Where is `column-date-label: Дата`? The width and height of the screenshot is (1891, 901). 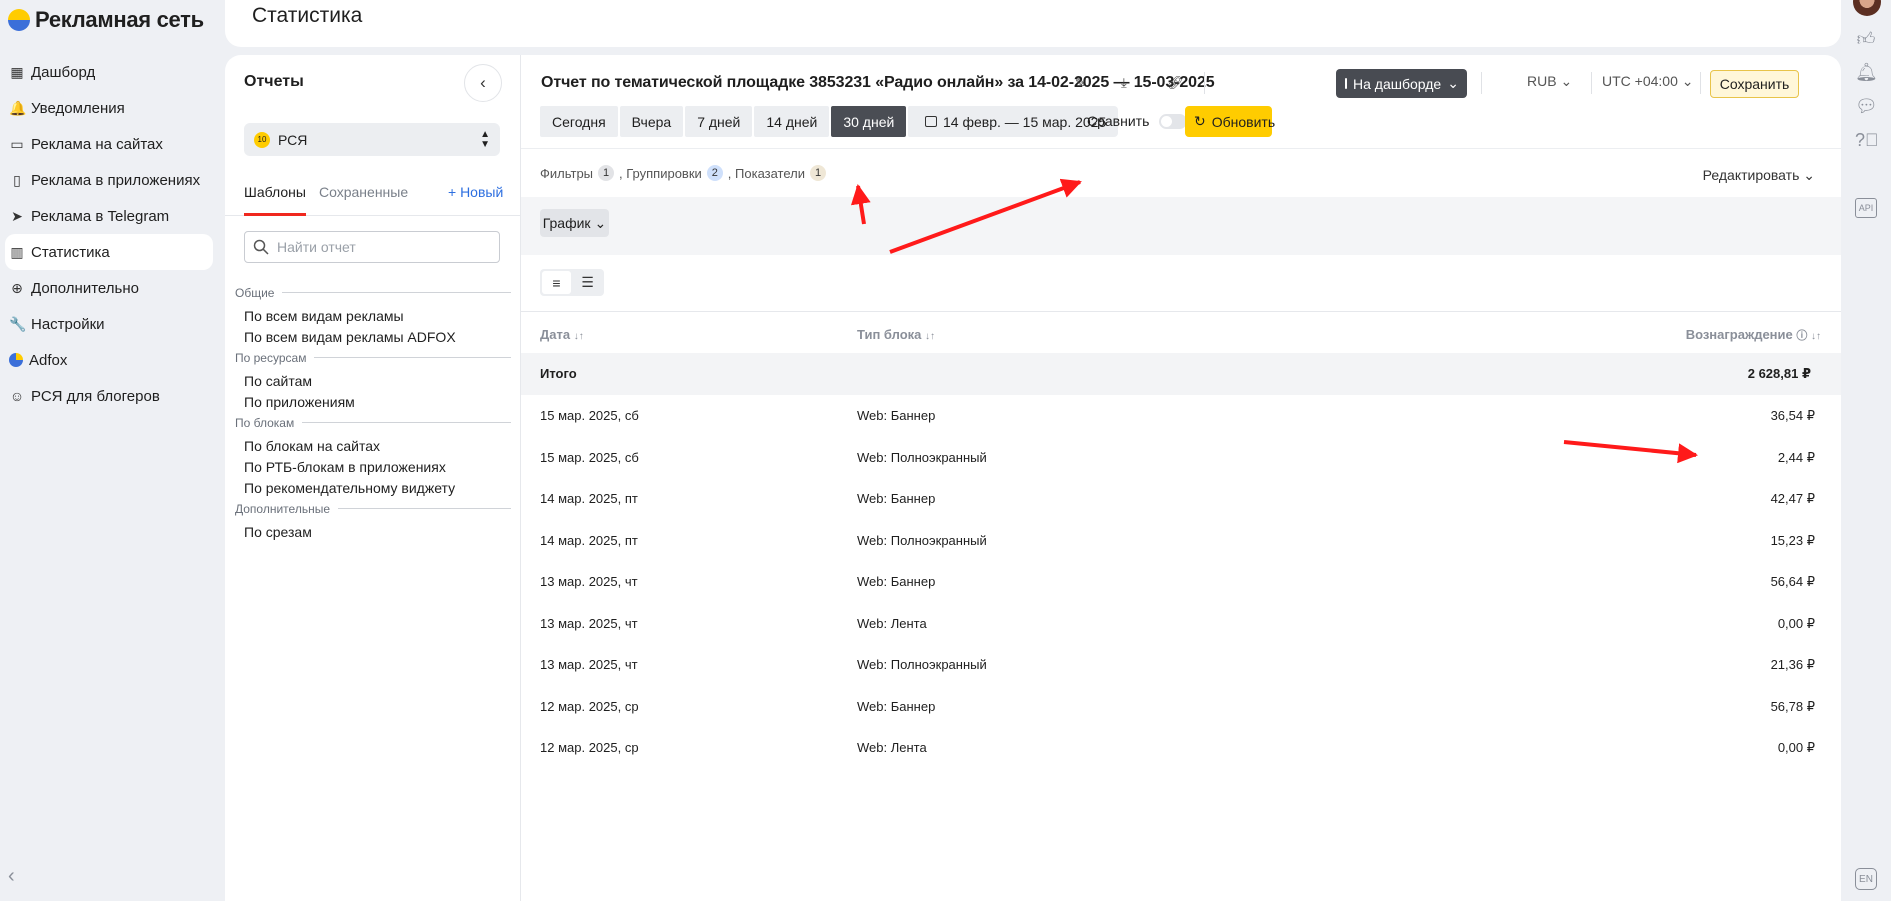 column-date-label: Дата is located at coordinates (555, 334).